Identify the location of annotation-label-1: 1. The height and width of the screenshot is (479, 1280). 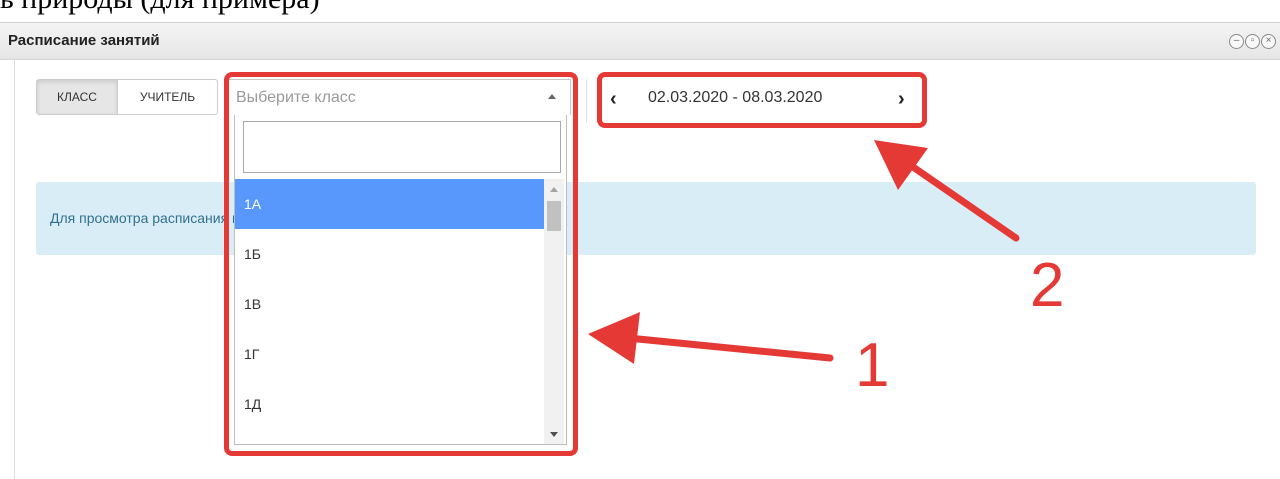
(872, 365).